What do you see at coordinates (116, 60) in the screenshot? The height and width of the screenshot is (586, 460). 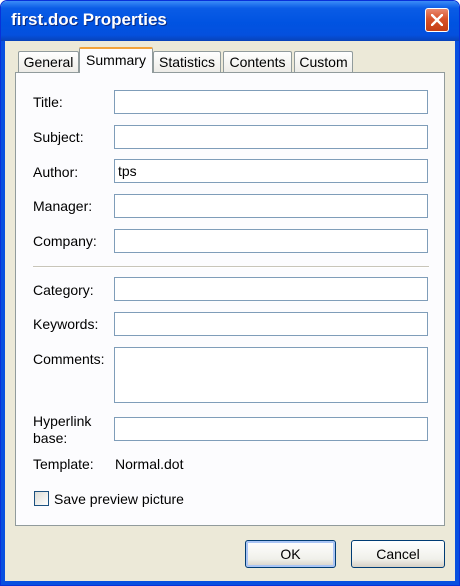 I see `tab-summary: Summary` at bounding box center [116, 60].